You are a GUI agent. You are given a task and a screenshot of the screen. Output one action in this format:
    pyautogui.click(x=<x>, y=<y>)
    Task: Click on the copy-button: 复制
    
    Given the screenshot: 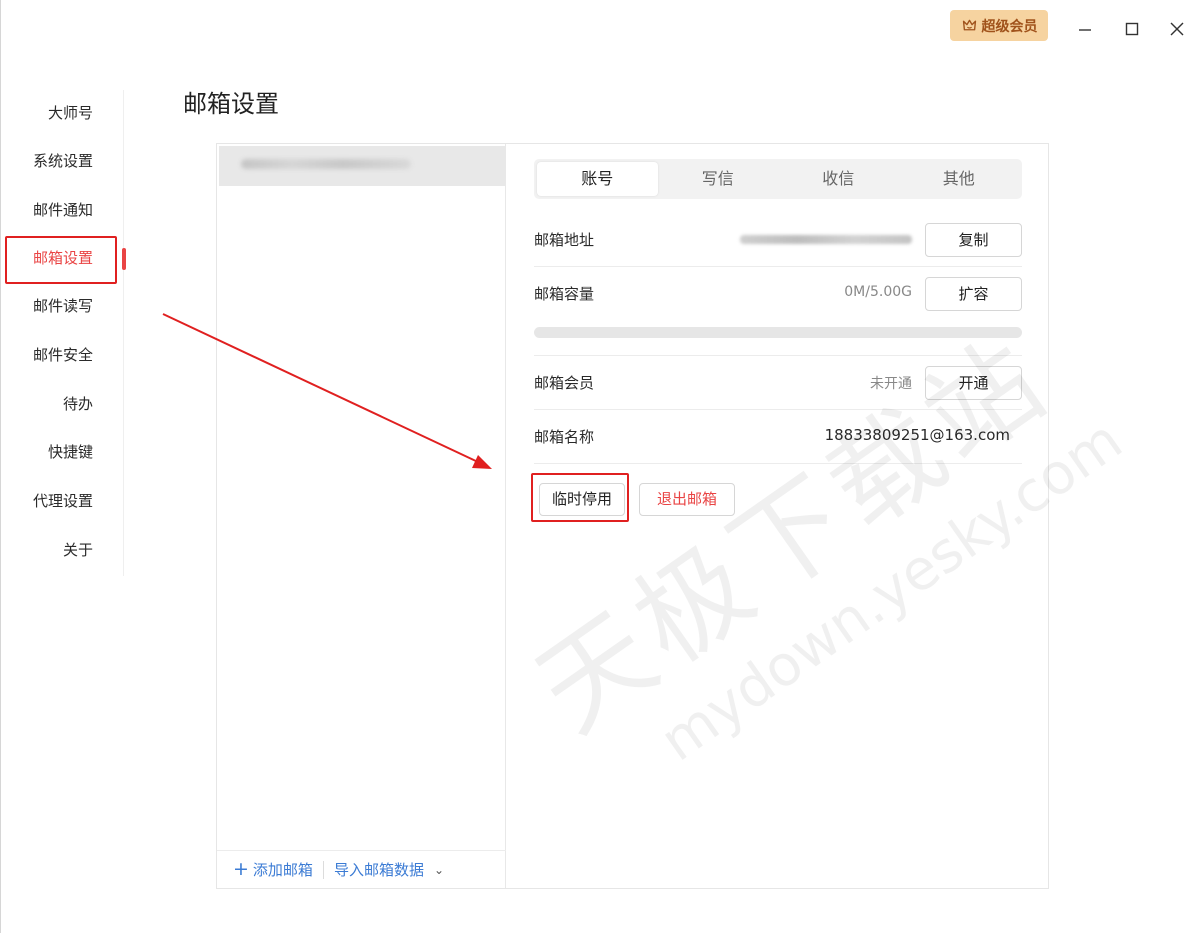 What is the action you would take?
    pyautogui.click(x=973, y=240)
    